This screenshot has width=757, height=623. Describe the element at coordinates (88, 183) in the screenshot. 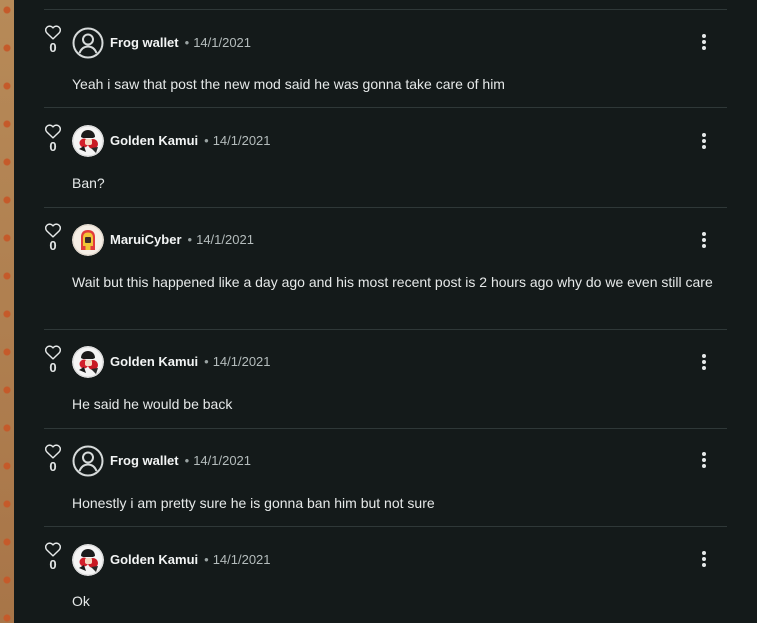

I see `comment-text: Ban?` at that location.